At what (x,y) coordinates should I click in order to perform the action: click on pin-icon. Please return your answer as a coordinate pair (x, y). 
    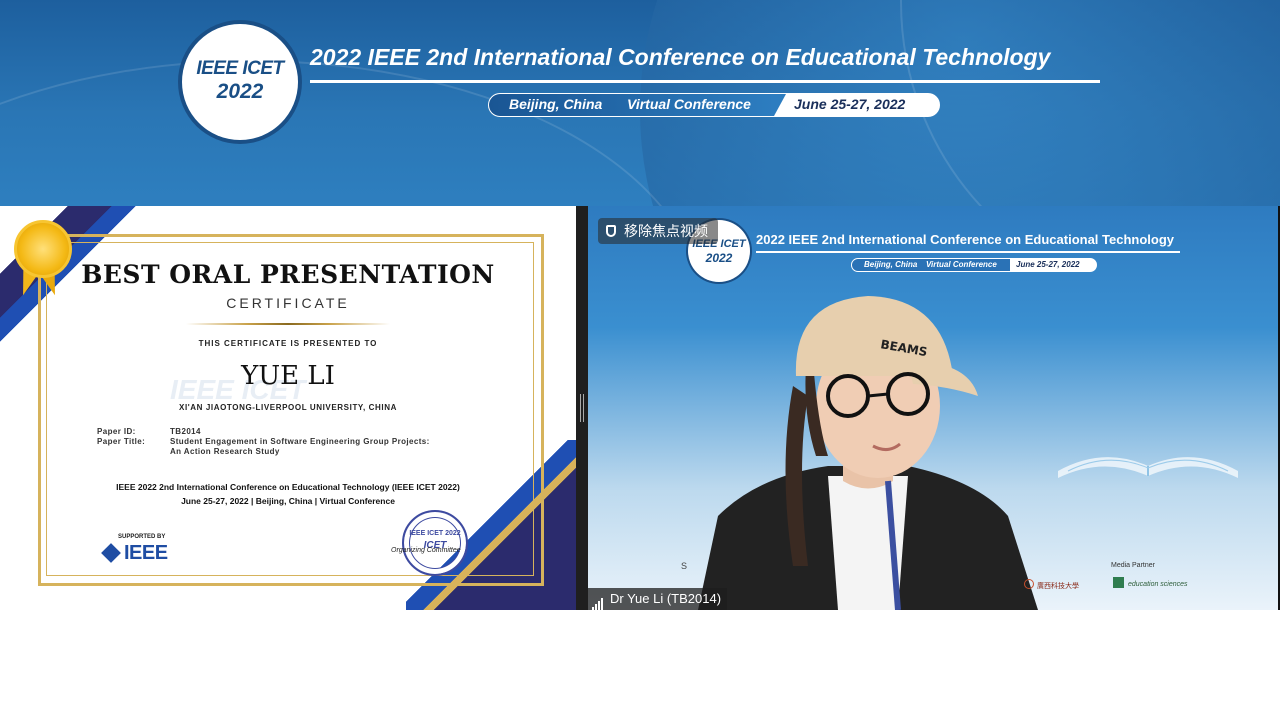
    Looking at the image, I should click on (611, 231).